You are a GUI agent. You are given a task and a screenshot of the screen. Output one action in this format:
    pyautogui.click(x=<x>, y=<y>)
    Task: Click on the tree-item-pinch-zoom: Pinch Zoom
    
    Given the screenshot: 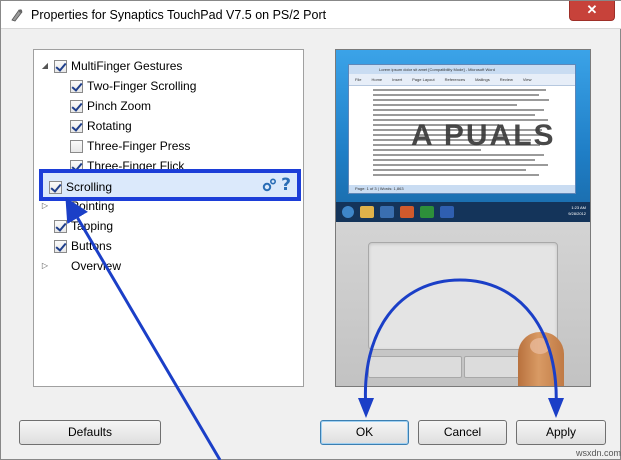 What is the action you would take?
    pyautogui.click(x=110, y=106)
    